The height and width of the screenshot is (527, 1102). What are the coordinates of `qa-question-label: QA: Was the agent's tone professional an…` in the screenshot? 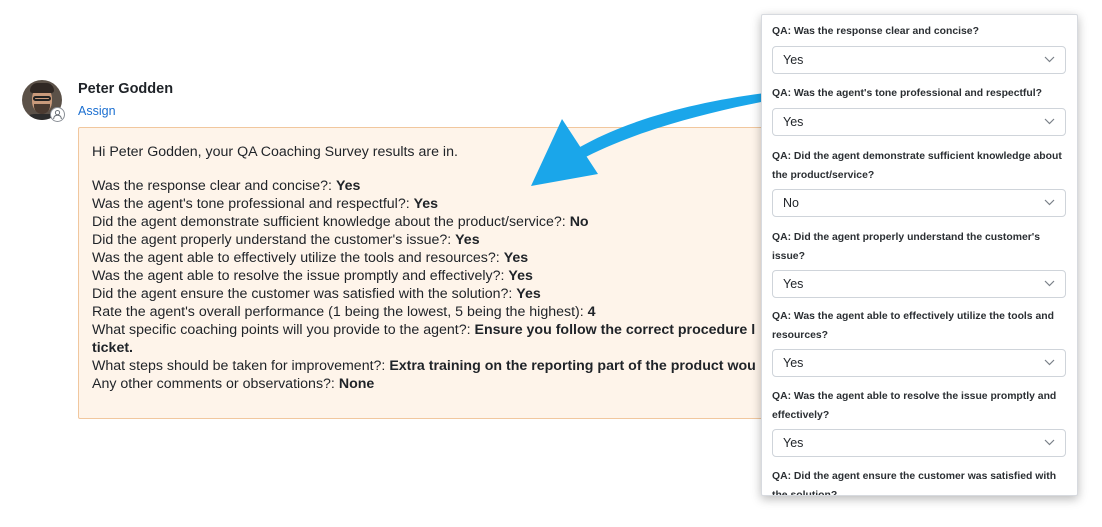 It's located at (907, 93).